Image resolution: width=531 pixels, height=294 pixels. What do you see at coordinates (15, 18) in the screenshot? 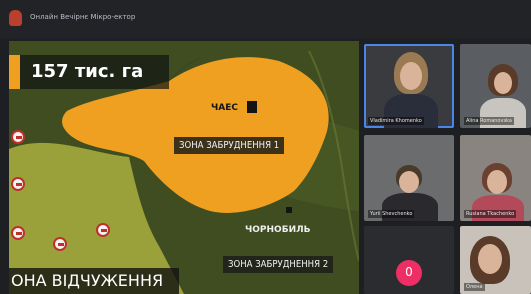
I see `app-logo-icon` at bounding box center [15, 18].